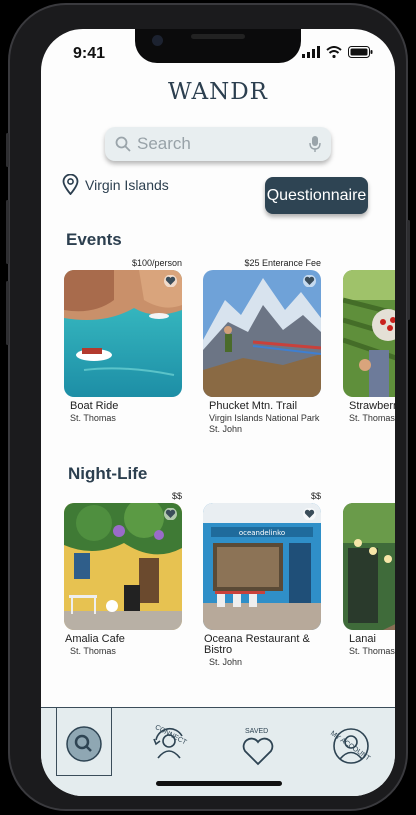 The image size is (416, 815). Describe the element at coordinates (218, 46) in the screenshot. I see `notch` at that location.